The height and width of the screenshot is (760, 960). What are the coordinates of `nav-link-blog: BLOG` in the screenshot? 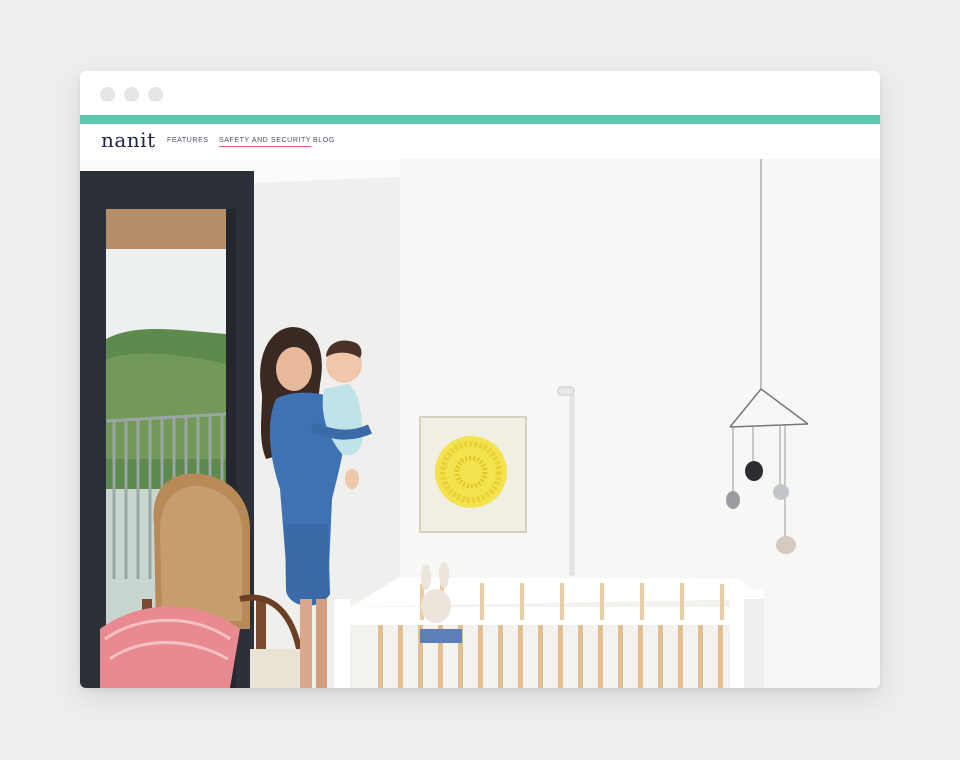 It's located at (324, 141).